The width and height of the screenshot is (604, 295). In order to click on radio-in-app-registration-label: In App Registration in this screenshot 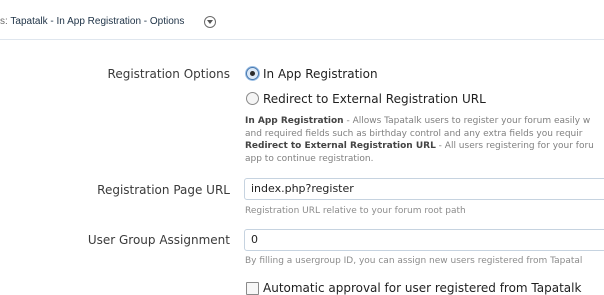, I will do `click(320, 74)`.